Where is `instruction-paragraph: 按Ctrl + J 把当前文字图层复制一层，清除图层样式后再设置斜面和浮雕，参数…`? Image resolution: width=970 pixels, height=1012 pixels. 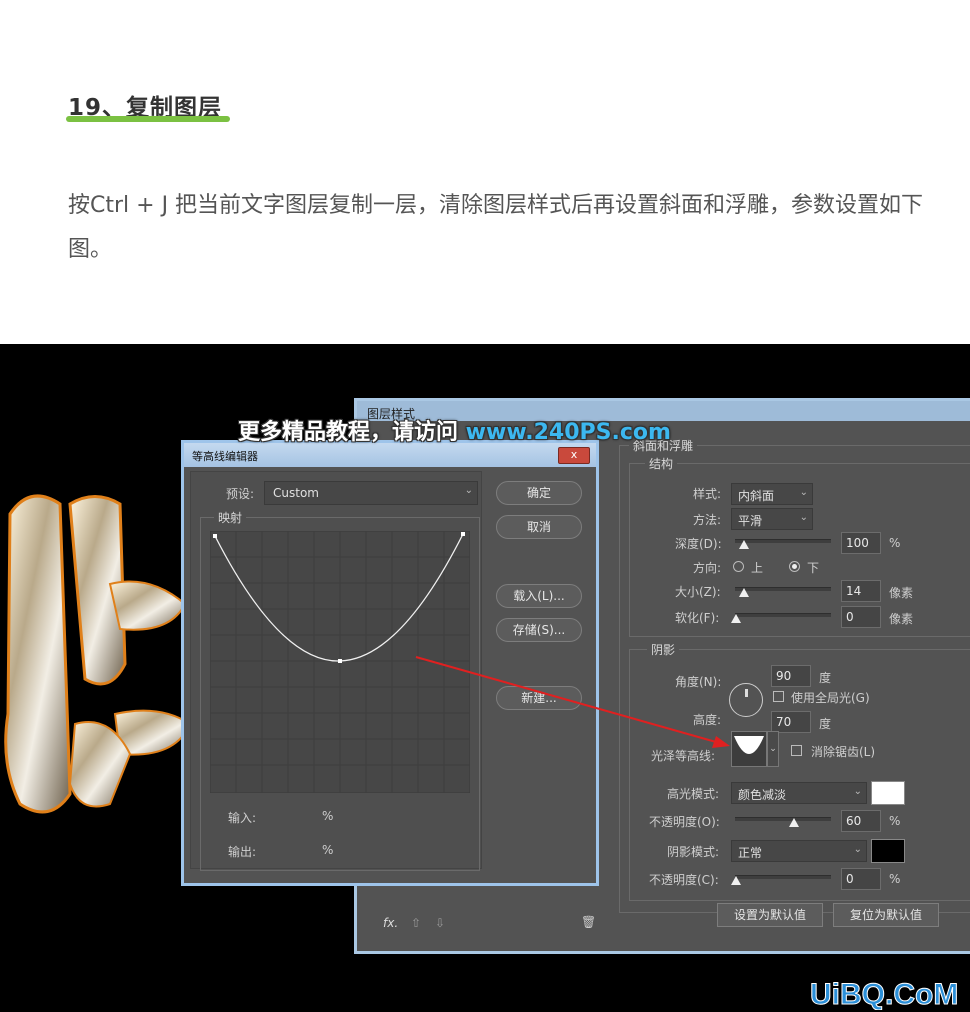
instruction-paragraph: 按Ctrl + J 把当前文字图层复制一层，清除图层样式后再设置斜面和浮雕，参数… is located at coordinates (496, 227).